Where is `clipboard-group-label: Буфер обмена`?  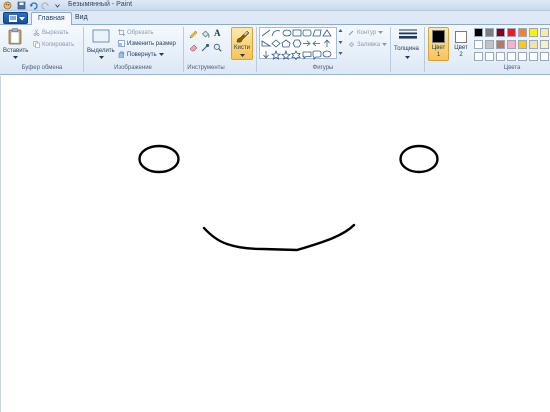
clipboard-group-label: Буфер обмена is located at coordinates (42, 68).